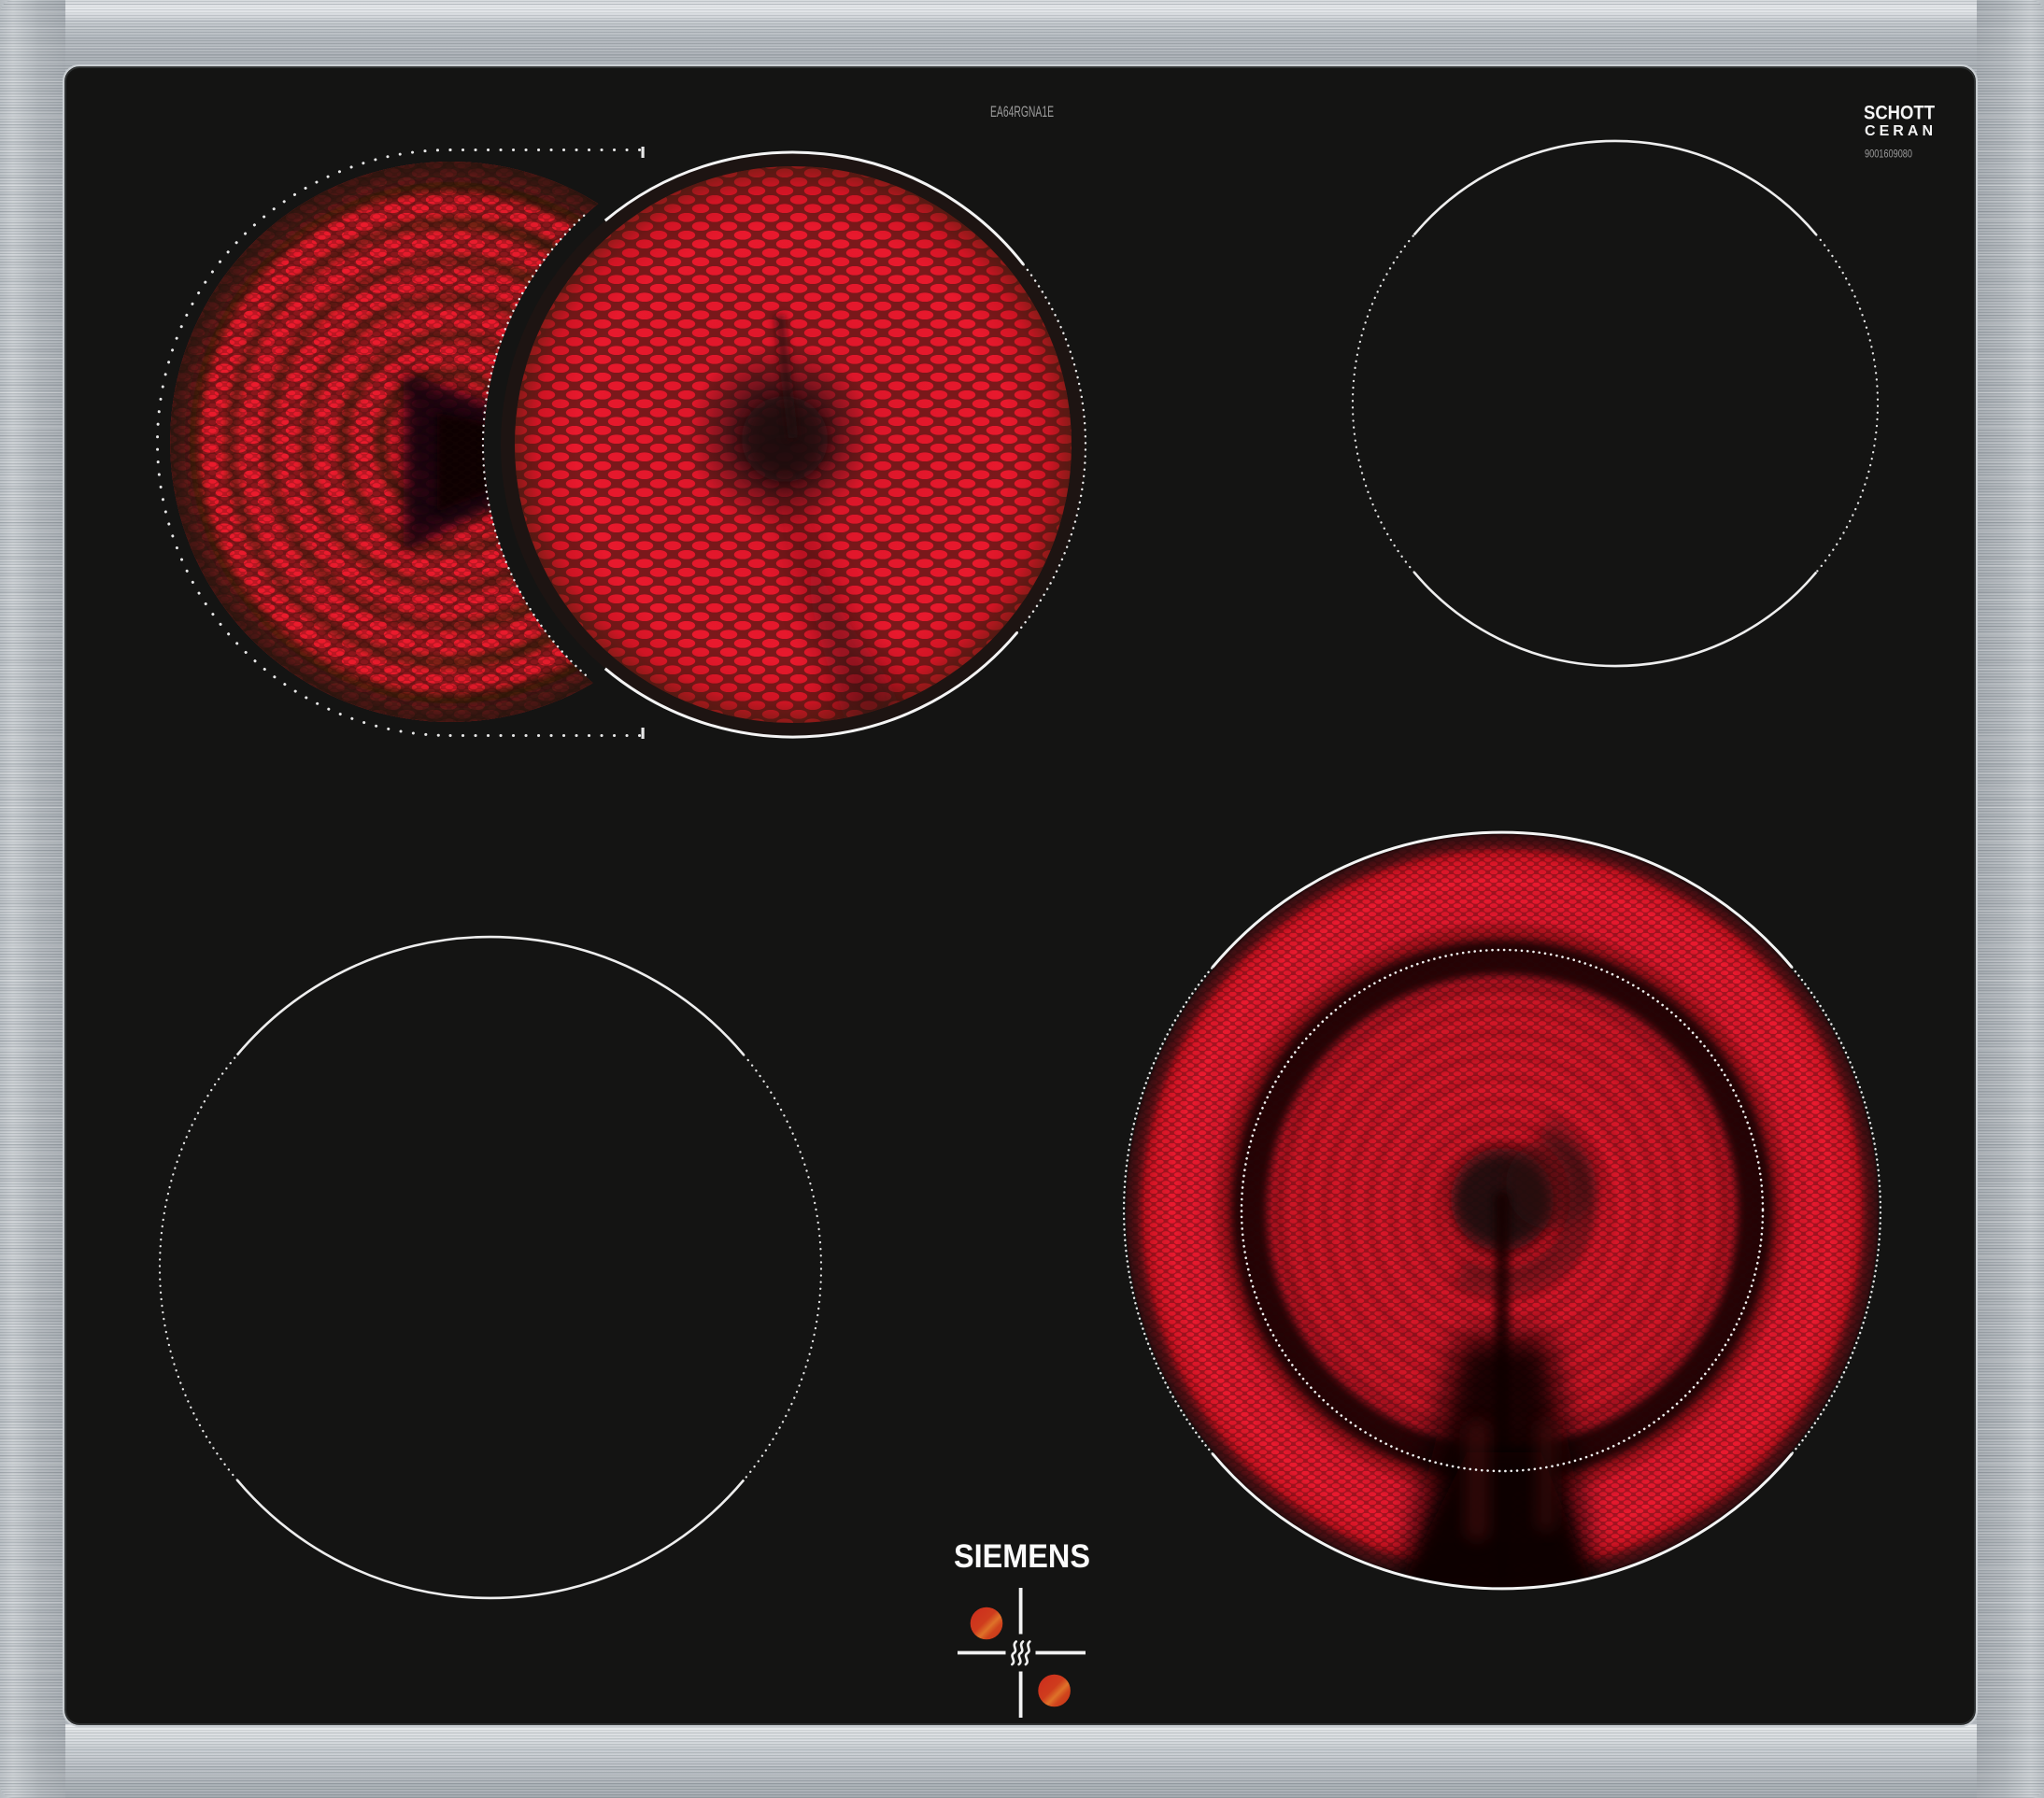  Describe the element at coordinates (1899, 113) in the screenshot. I see `svg-text: SCHOTT` at that location.